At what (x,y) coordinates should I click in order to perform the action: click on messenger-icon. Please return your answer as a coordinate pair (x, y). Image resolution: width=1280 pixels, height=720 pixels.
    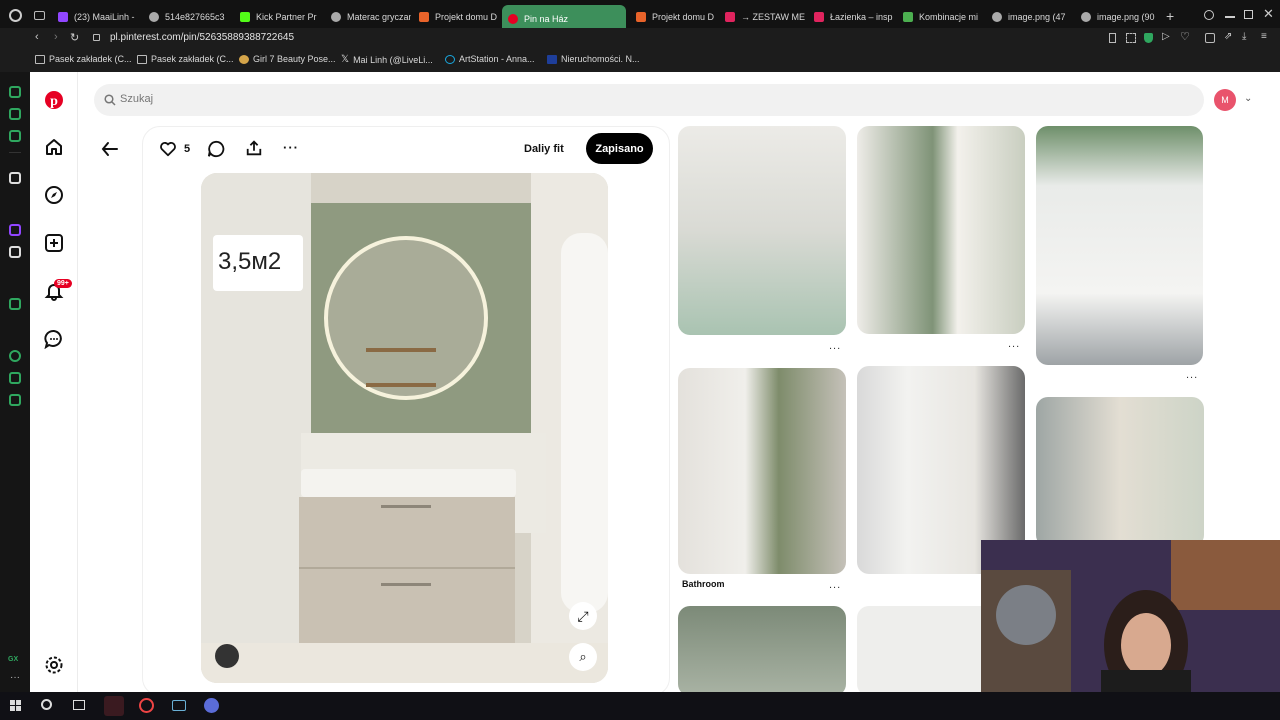
    Looking at the image, I should click on (15, 92).